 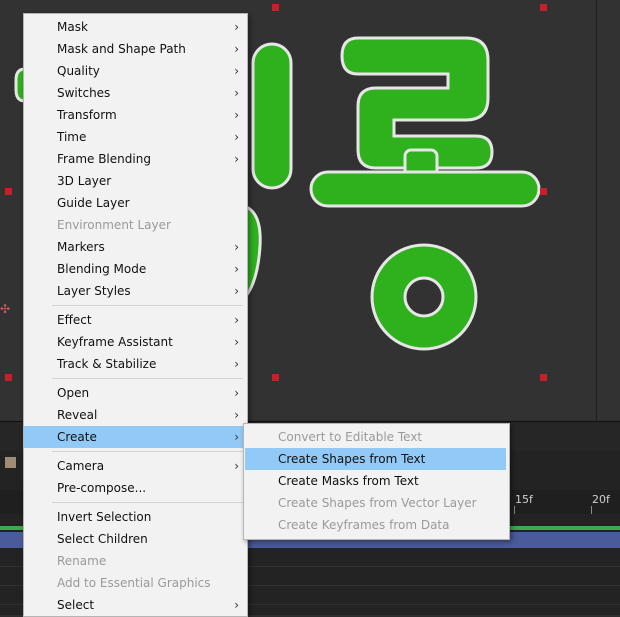 I want to click on menu-item-switches: Switches ›, so click(x=135, y=93).